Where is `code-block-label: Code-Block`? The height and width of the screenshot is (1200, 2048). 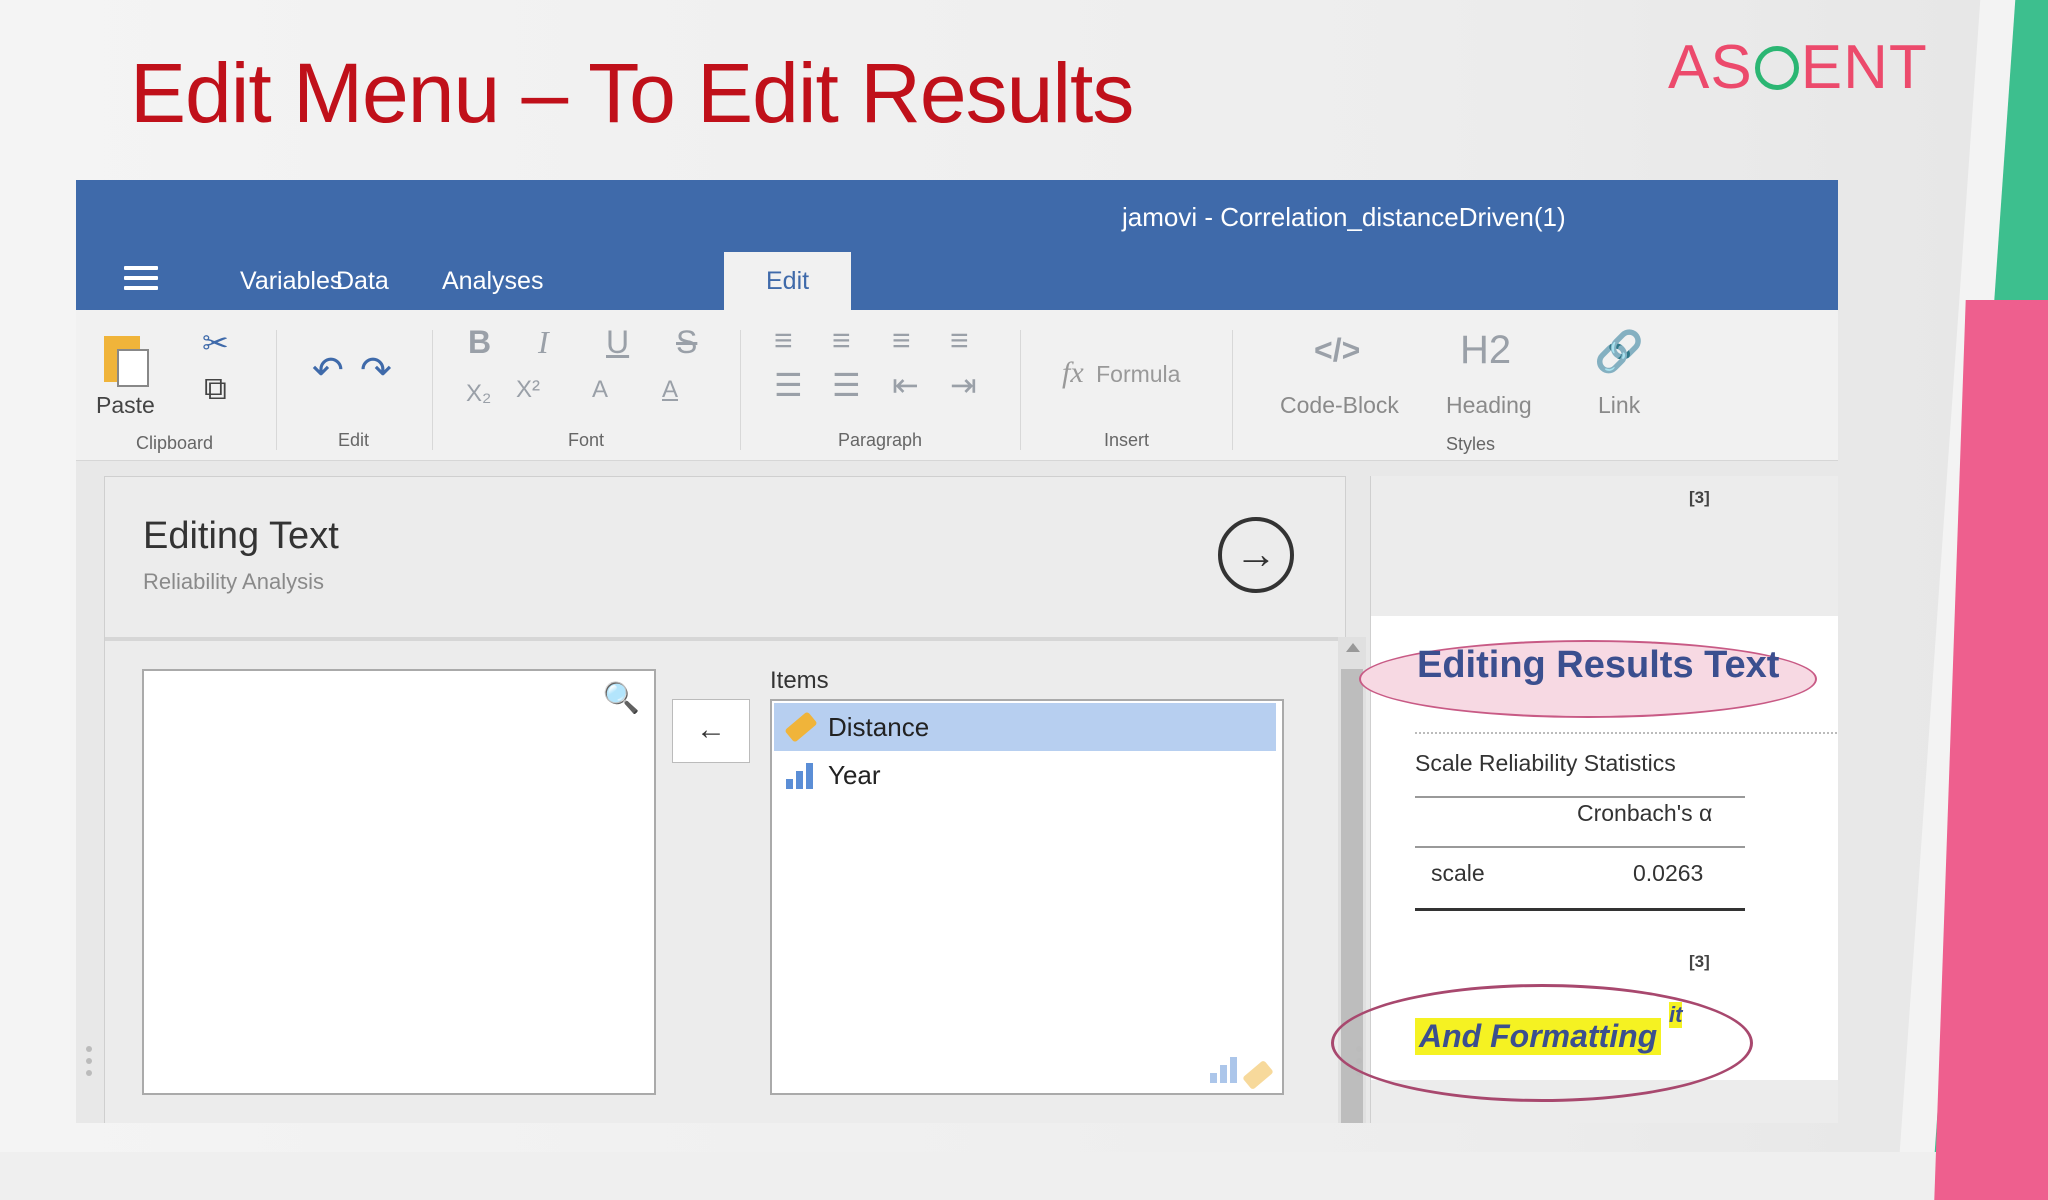
code-block-label: Code-Block is located at coordinates (1339, 405).